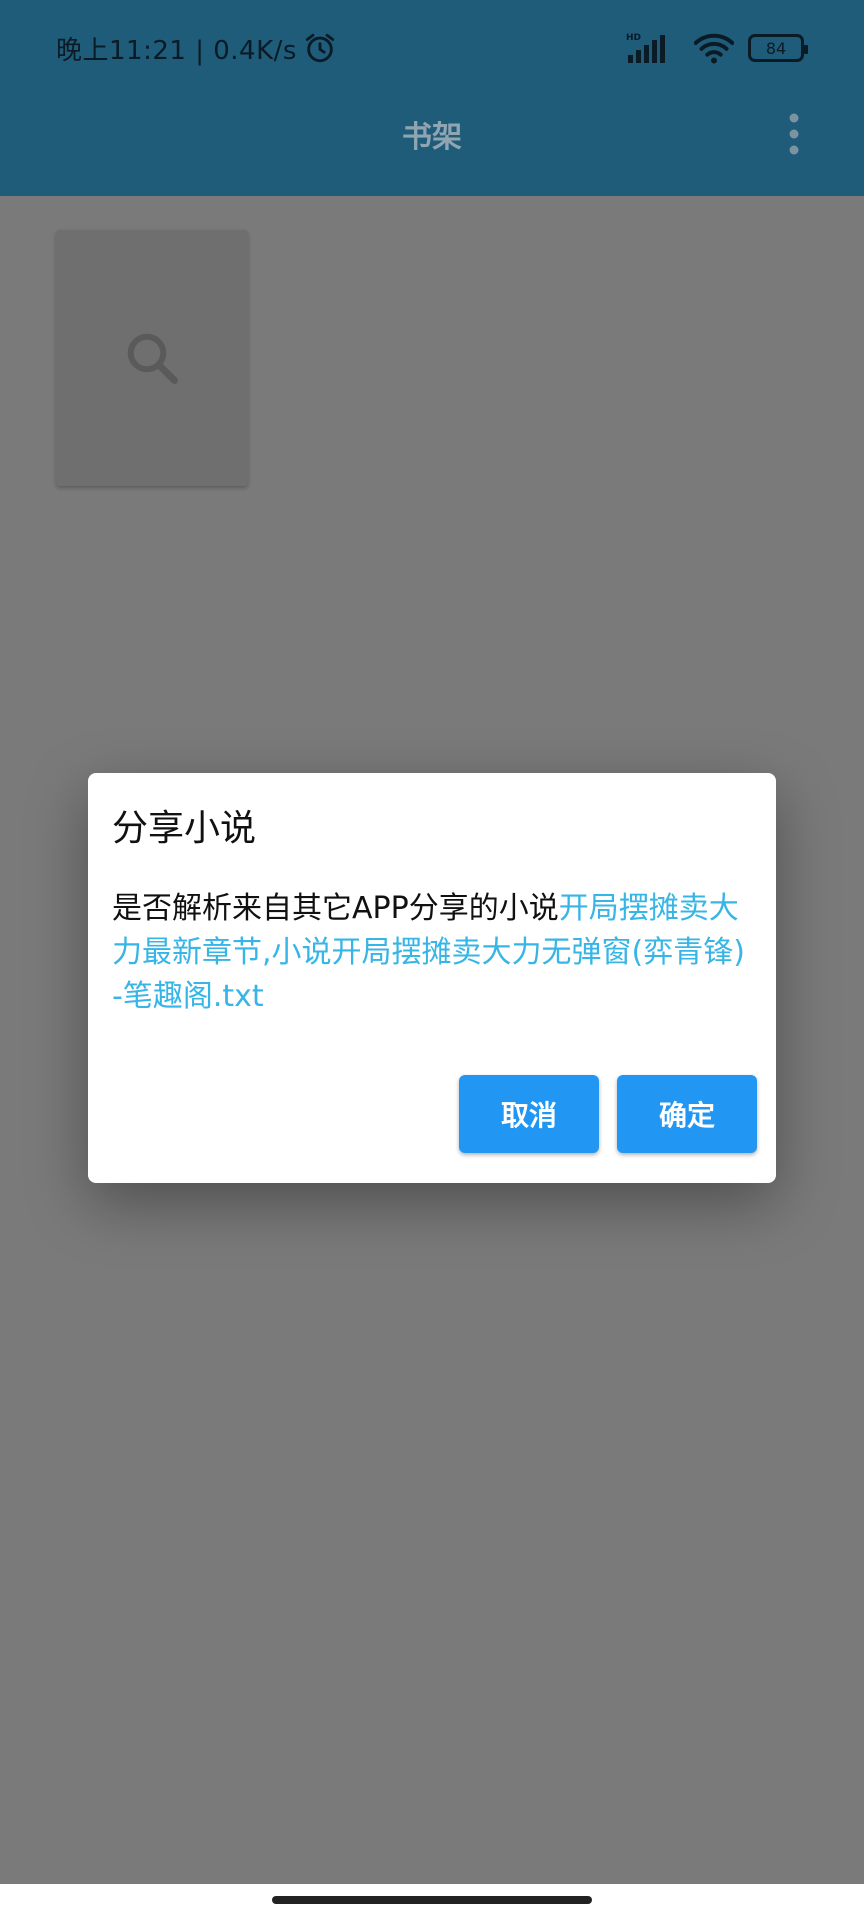  Describe the element at coordinates (794, 134) in the screenshot. I see `more-vert-icon` at that location.